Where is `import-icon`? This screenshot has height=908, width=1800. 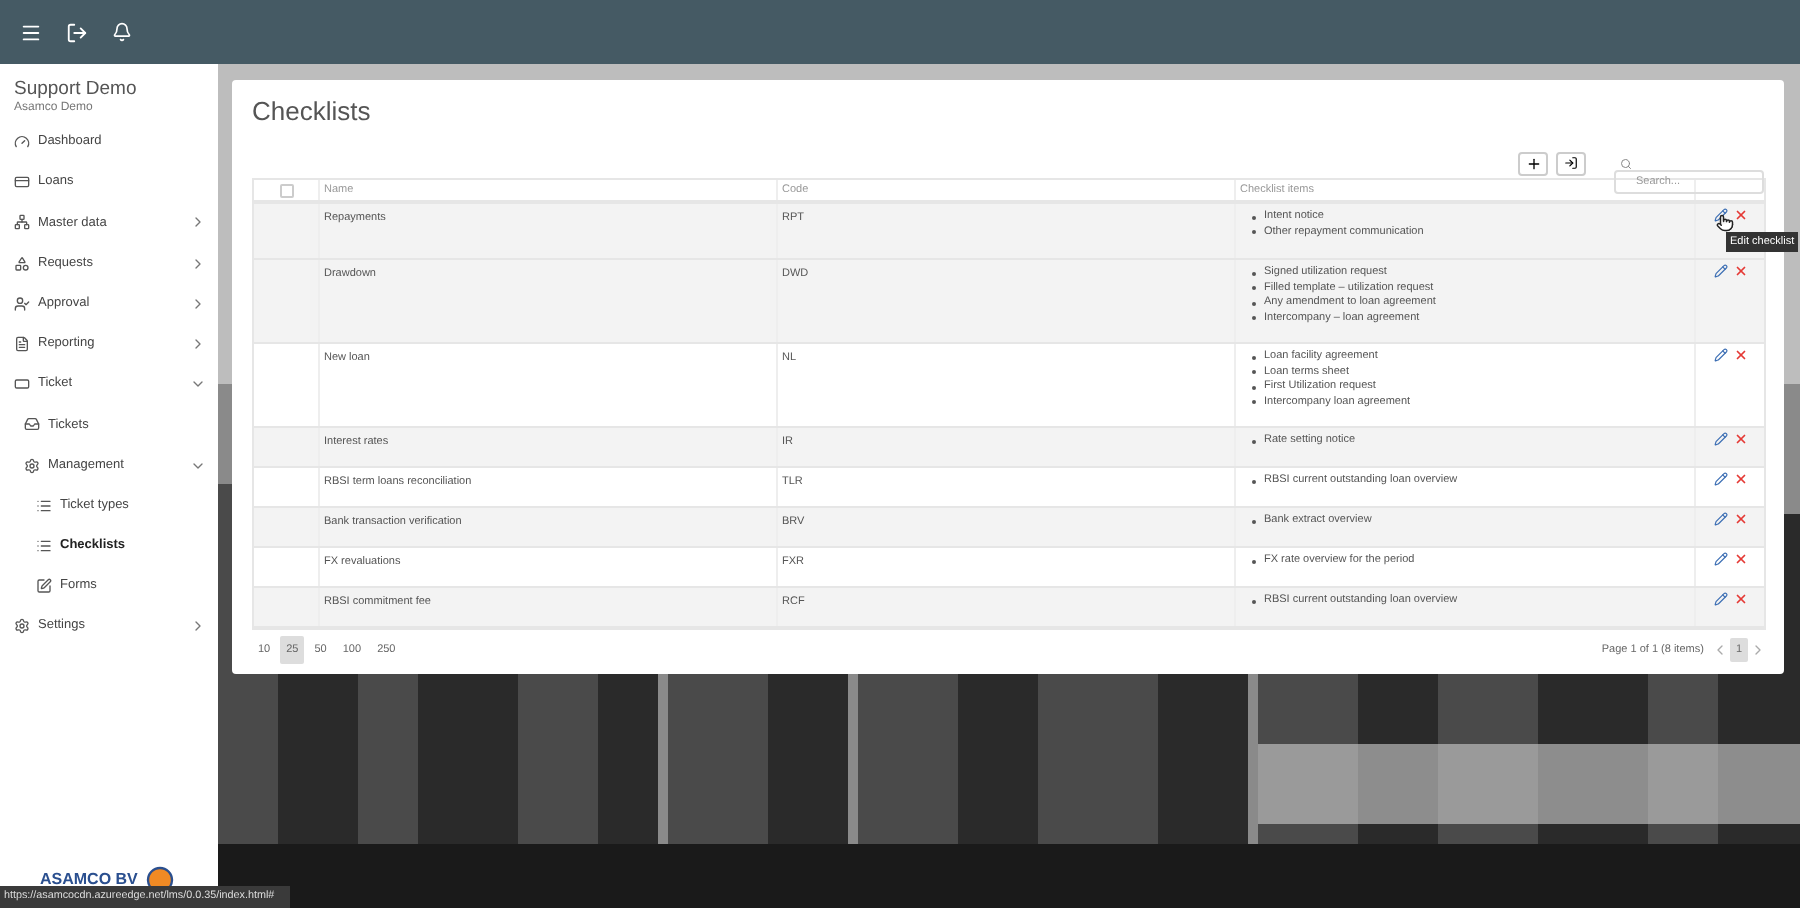
import-icon is located at coordinates (1571, 163).